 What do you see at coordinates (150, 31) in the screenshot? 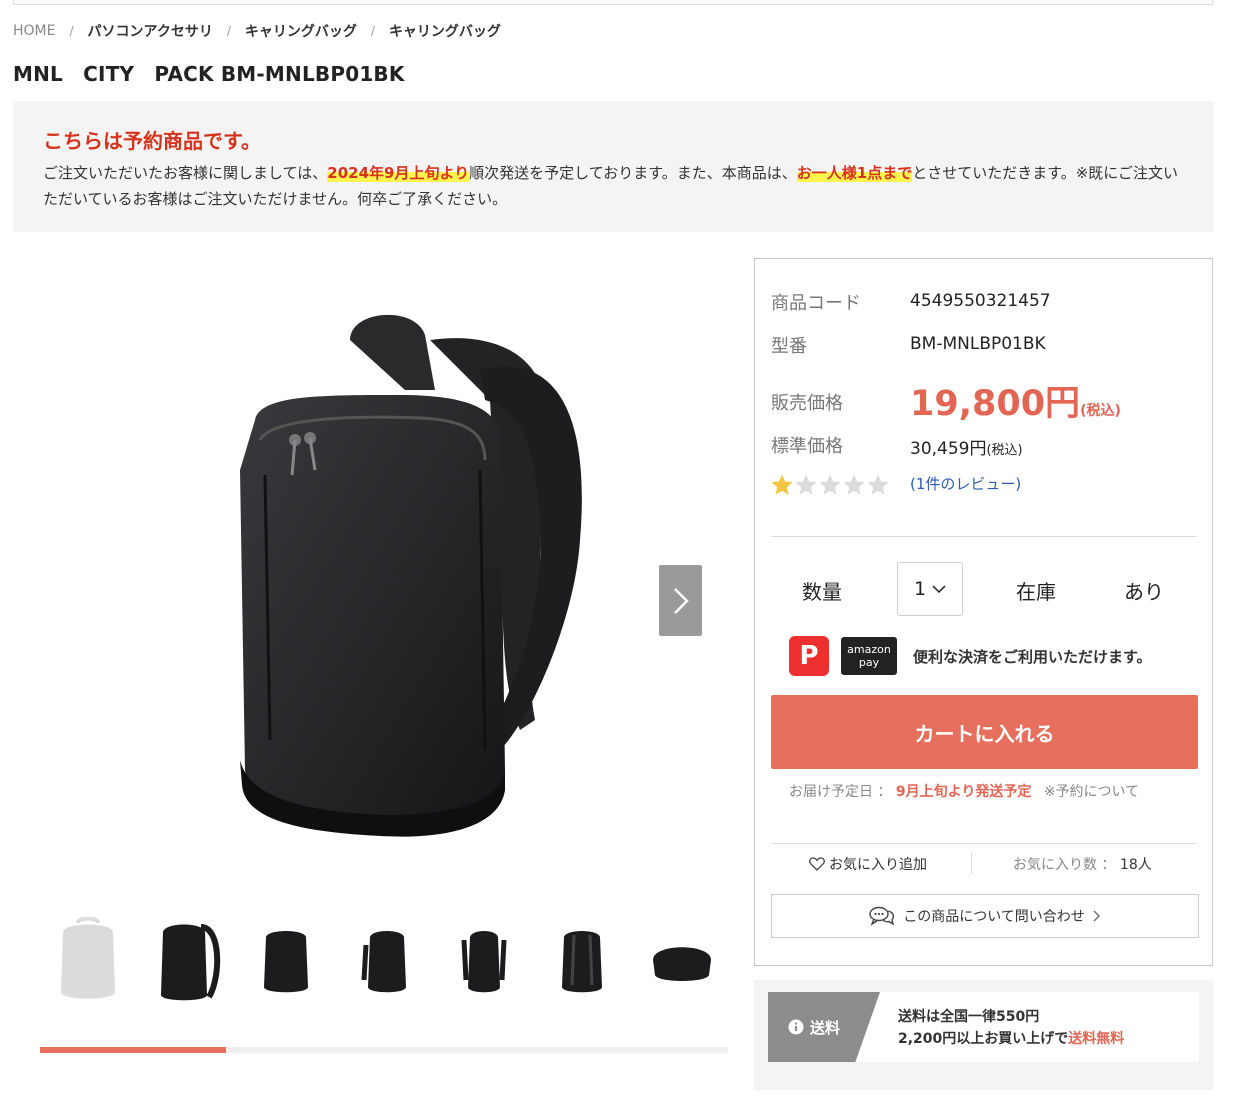
I see `breadcrumb-item: パソコンアクセサリ` at bounding box center [150, 31].